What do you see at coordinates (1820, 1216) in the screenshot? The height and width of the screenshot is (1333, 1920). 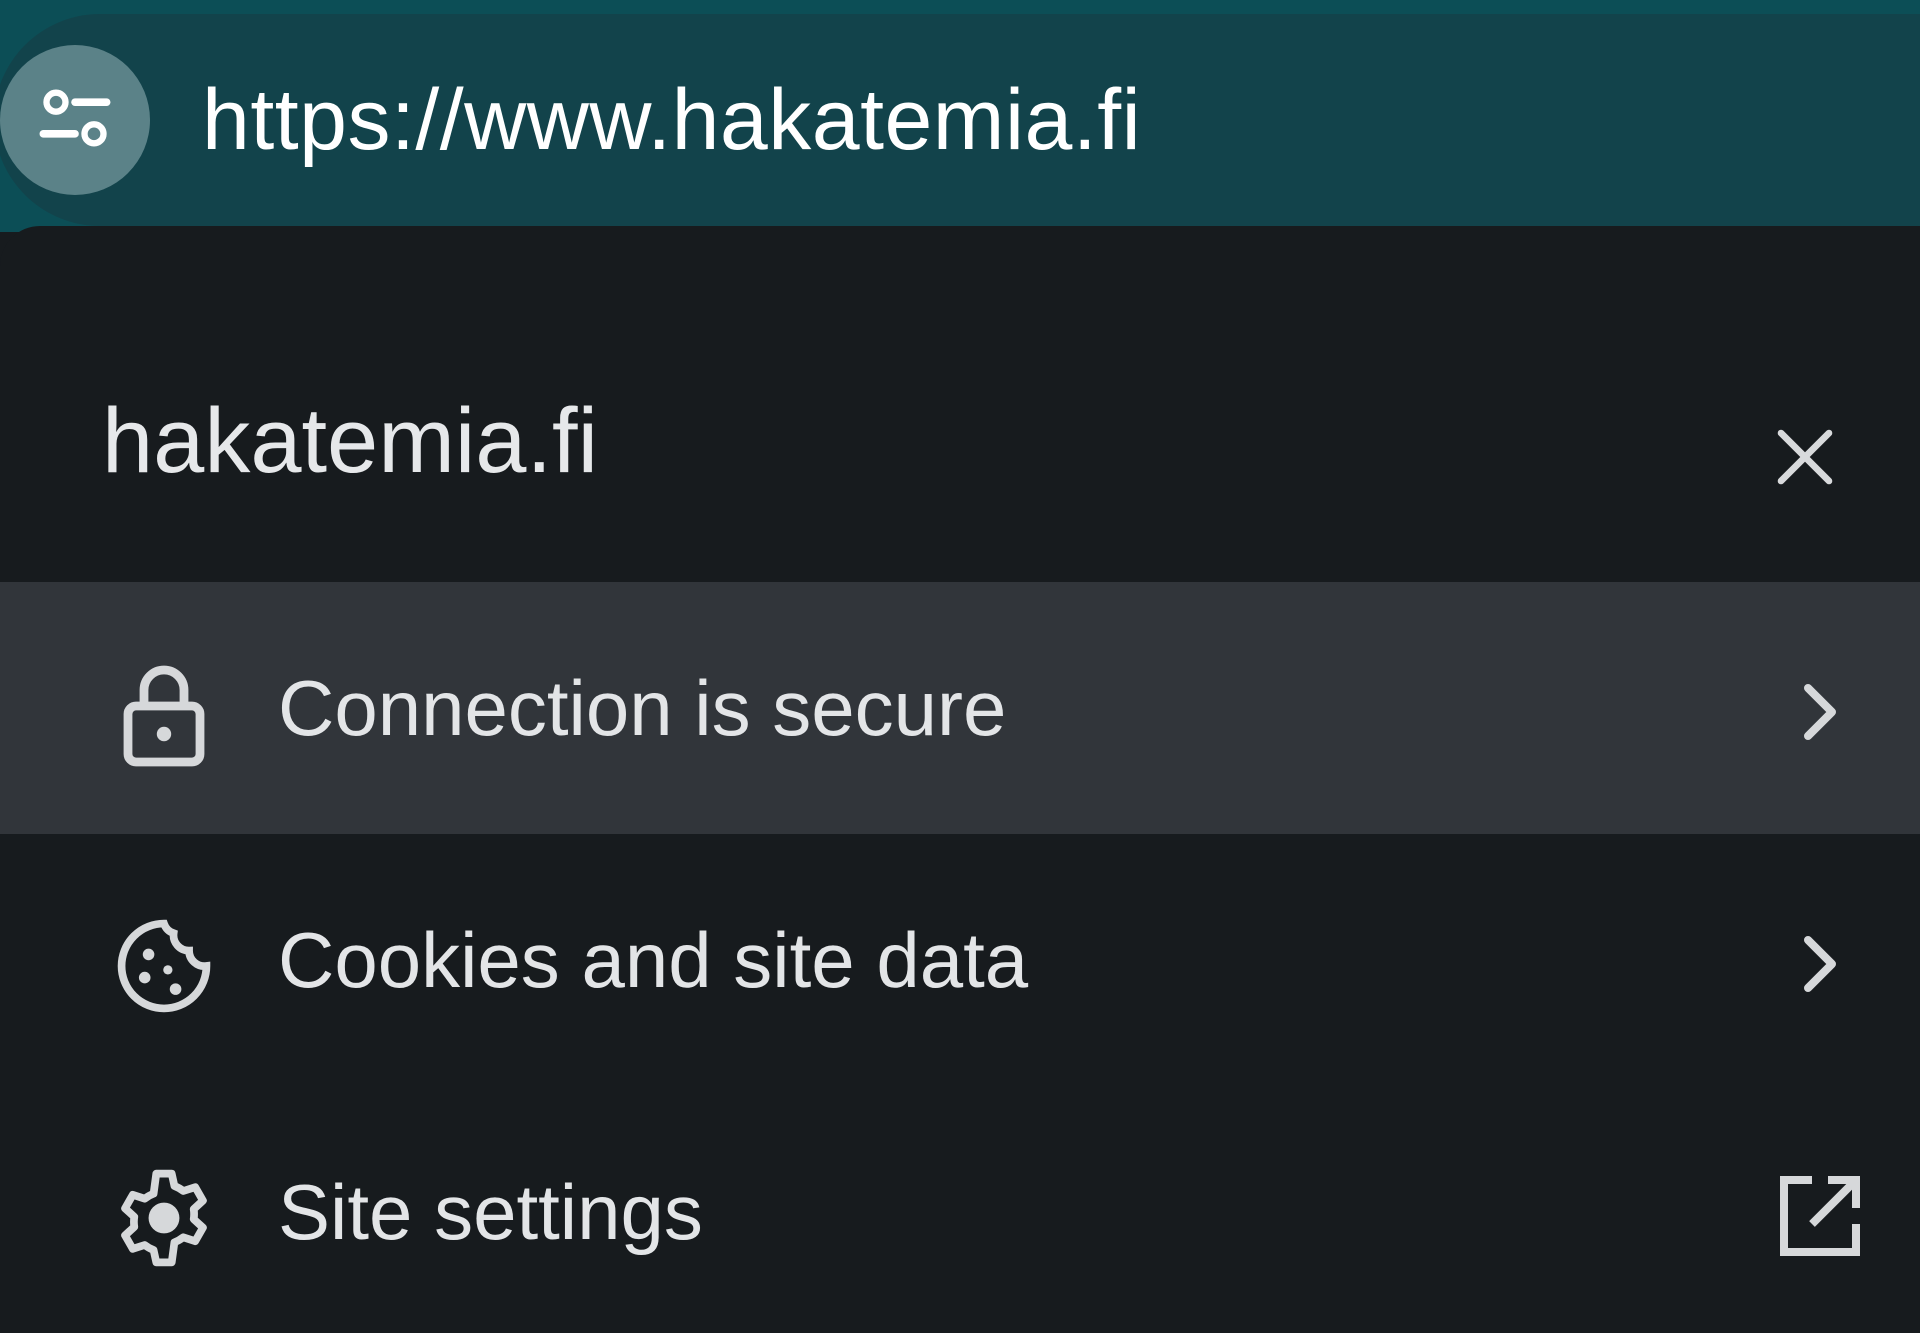 I see `open-in-new-icon` at bounding box center [1820, 1216].